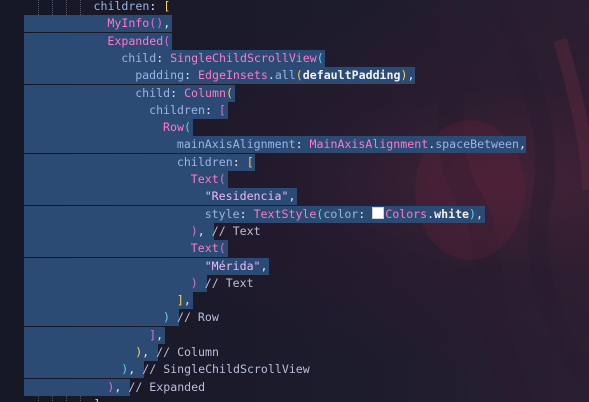 The width and height of the screenshot is (589, 402). What do you see at coordinates (187, 352) in the screenshot?
I see `code-comment: // Column` at bounding box center [187, 352].